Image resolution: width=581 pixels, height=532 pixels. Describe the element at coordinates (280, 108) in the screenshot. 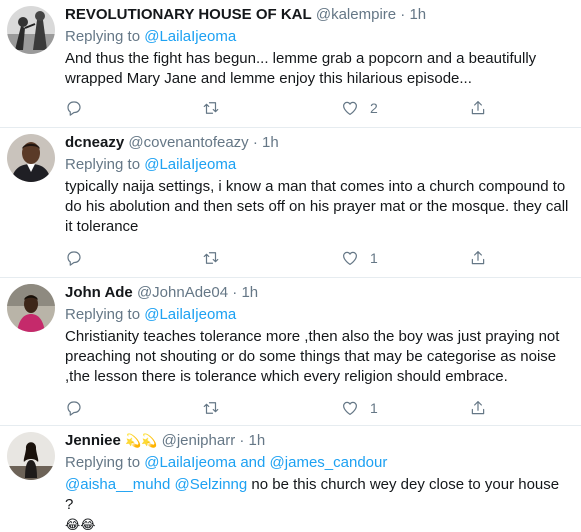

I see `tweet-actions: 2` at that location.